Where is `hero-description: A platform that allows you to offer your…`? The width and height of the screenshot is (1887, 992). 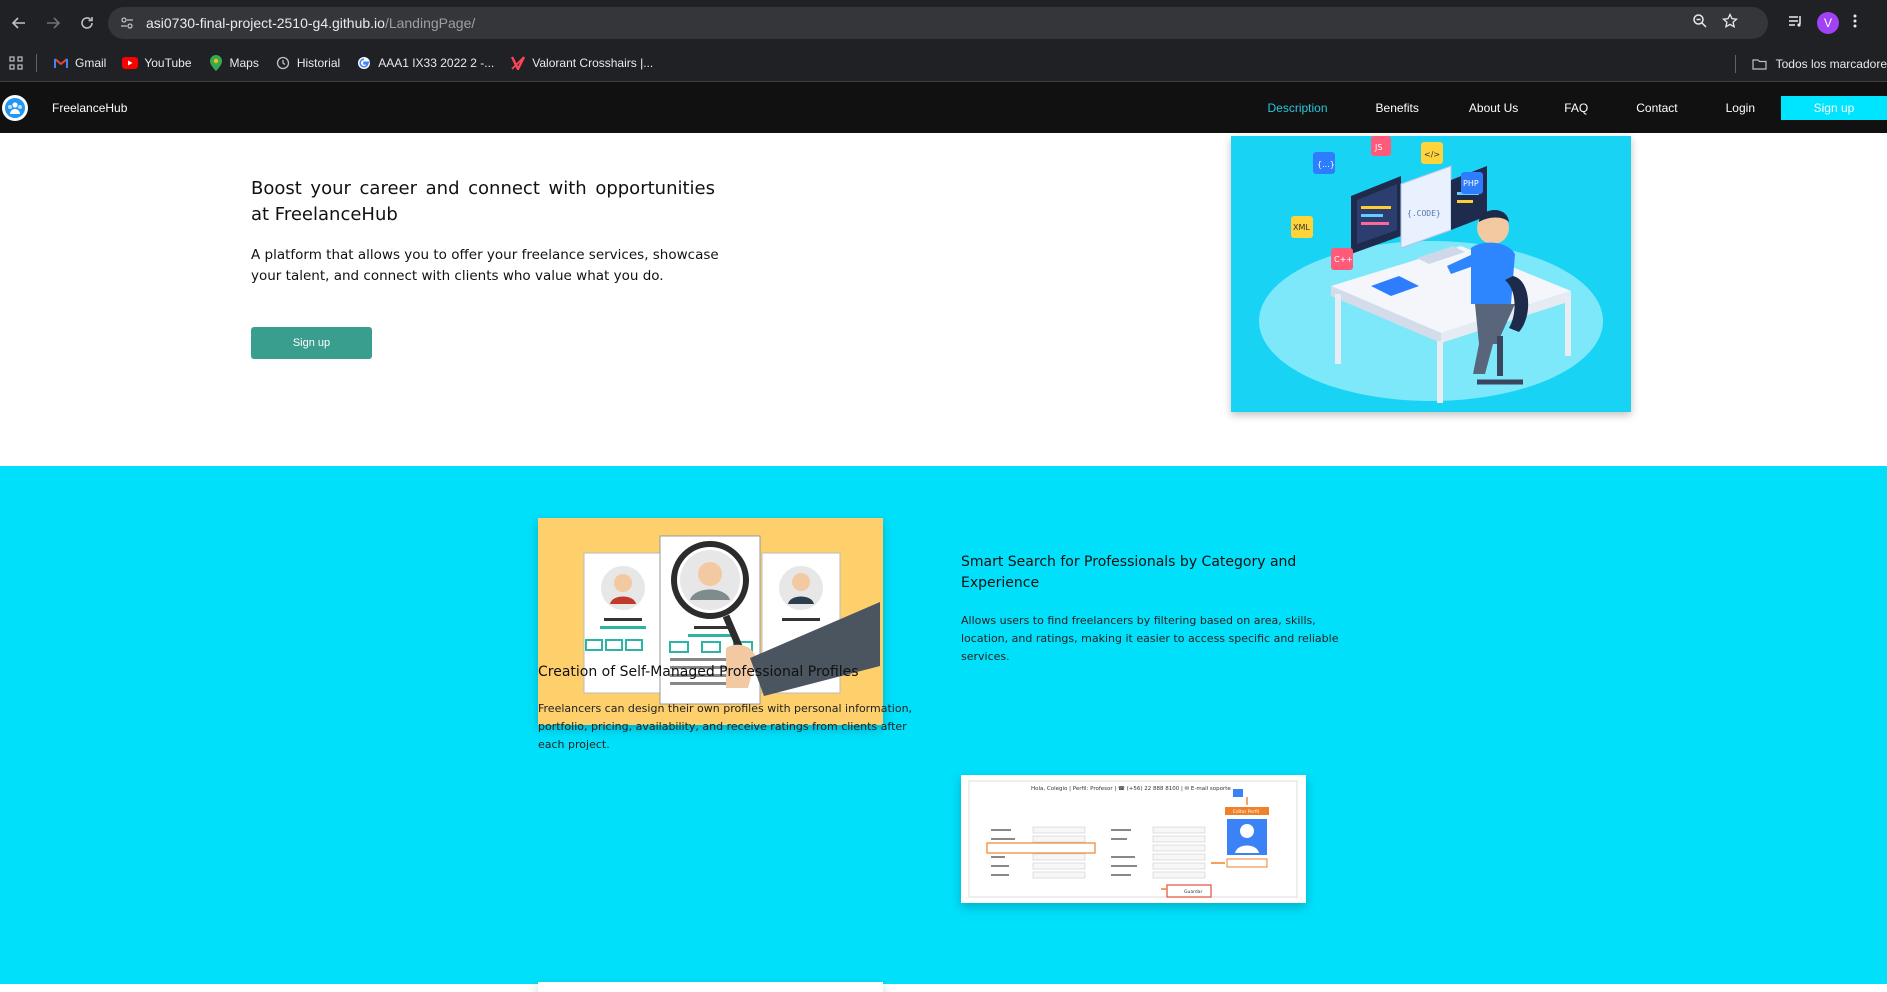
hero-description: A platform that allows you to offer your… is located at coordinates (486, 266).